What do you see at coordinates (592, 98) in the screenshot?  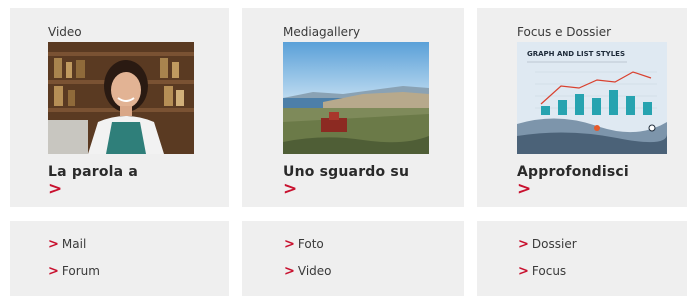 I see `dossier-thumbnail: GRAPH AND LIST STYLES` at bounding box center [592, 98].